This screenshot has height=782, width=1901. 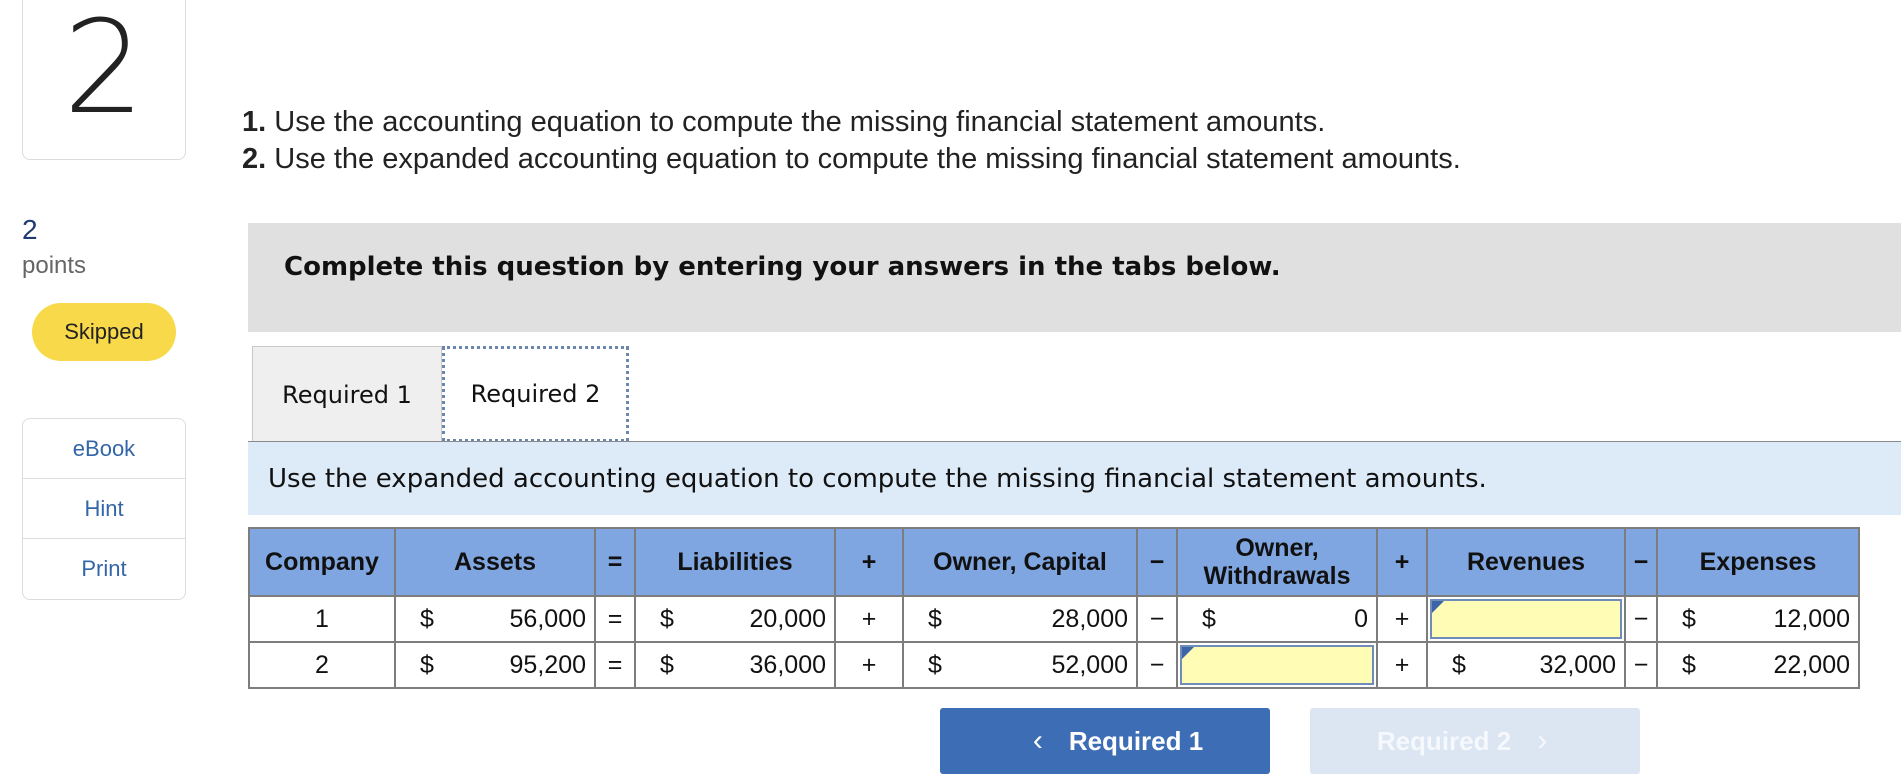 I want to click on points-value: 2, so click(x=30, y=229).